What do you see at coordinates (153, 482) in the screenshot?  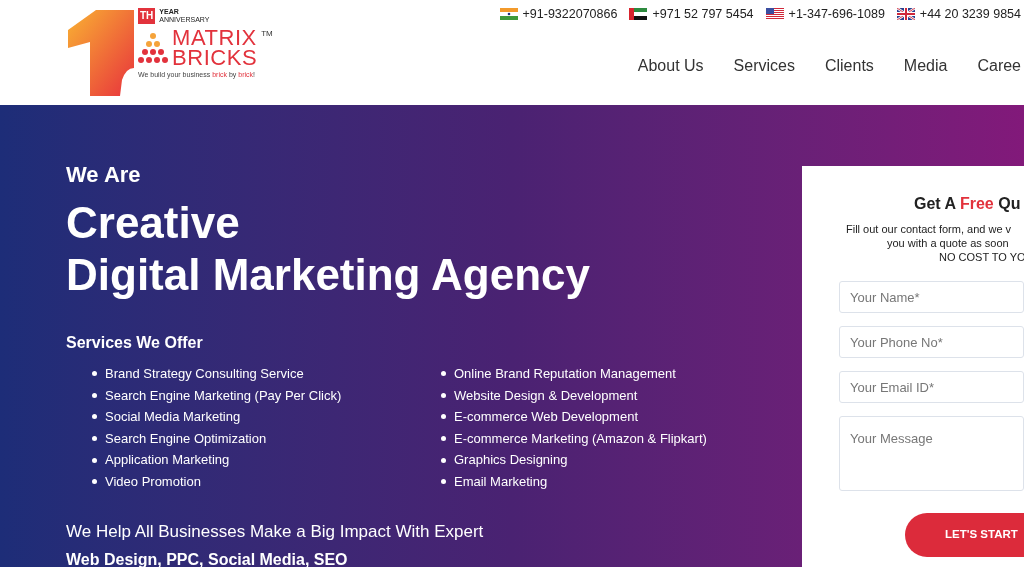 I see `service-item: Video Promotion` at bounding box center [153, 482].